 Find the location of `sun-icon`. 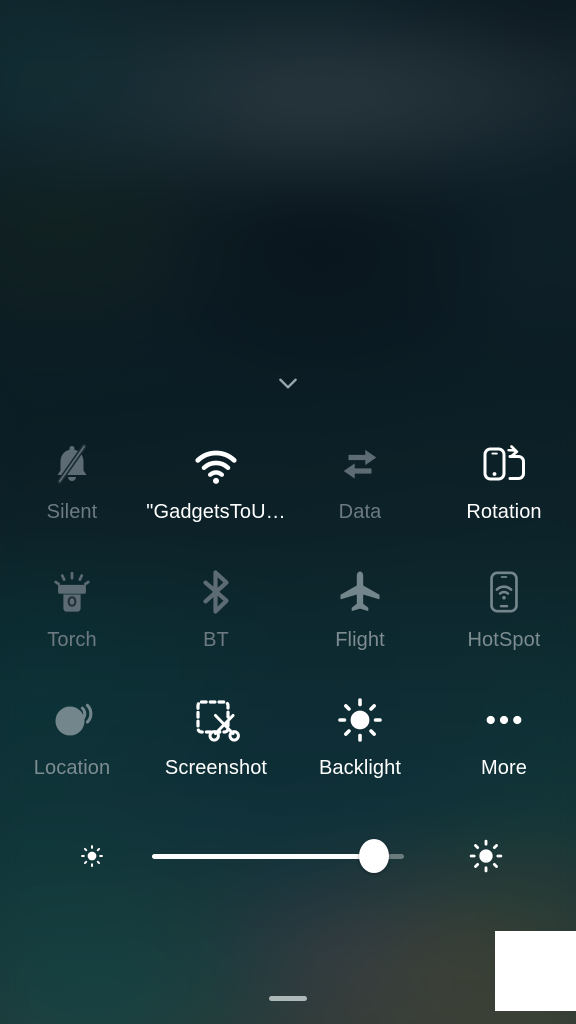

sun-icon is located at coordinates (360, 720).